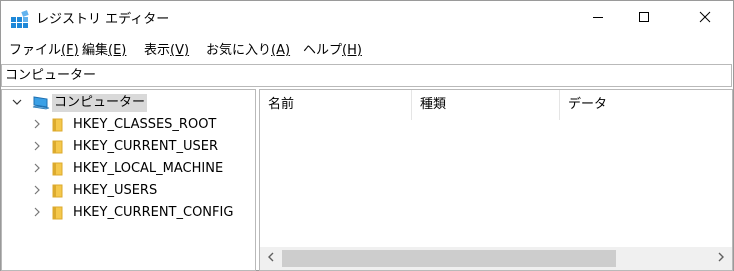  I want to click on minimize-icon, so click(598, 19).